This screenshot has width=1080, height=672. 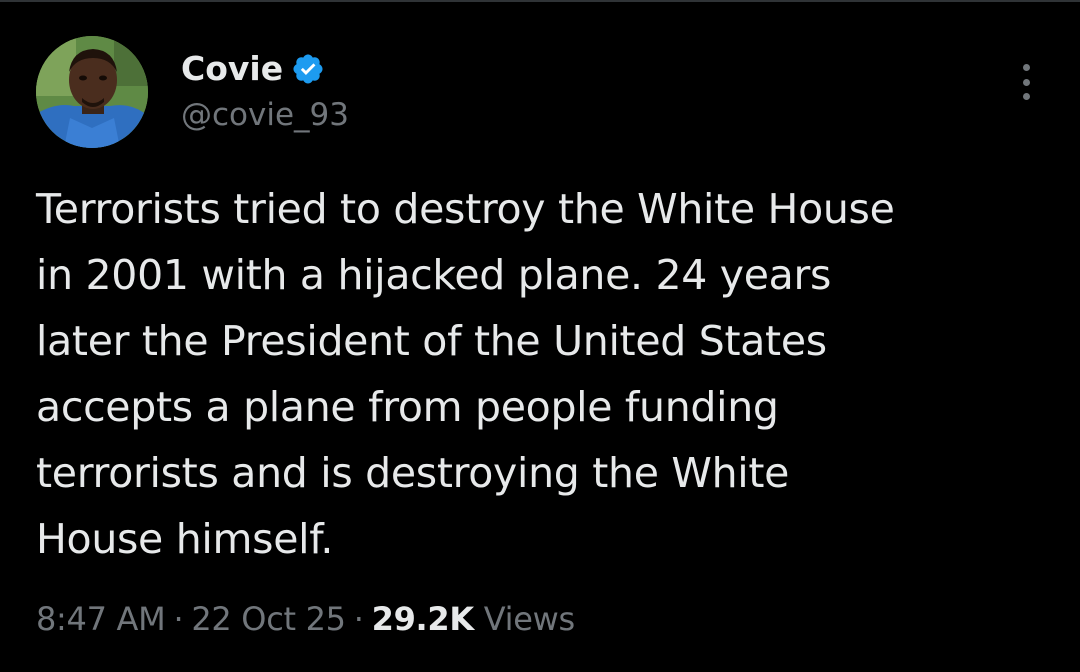 I want to click on tweet-text-line: terrorists and is destroying the White, so click(x=413, y=473).